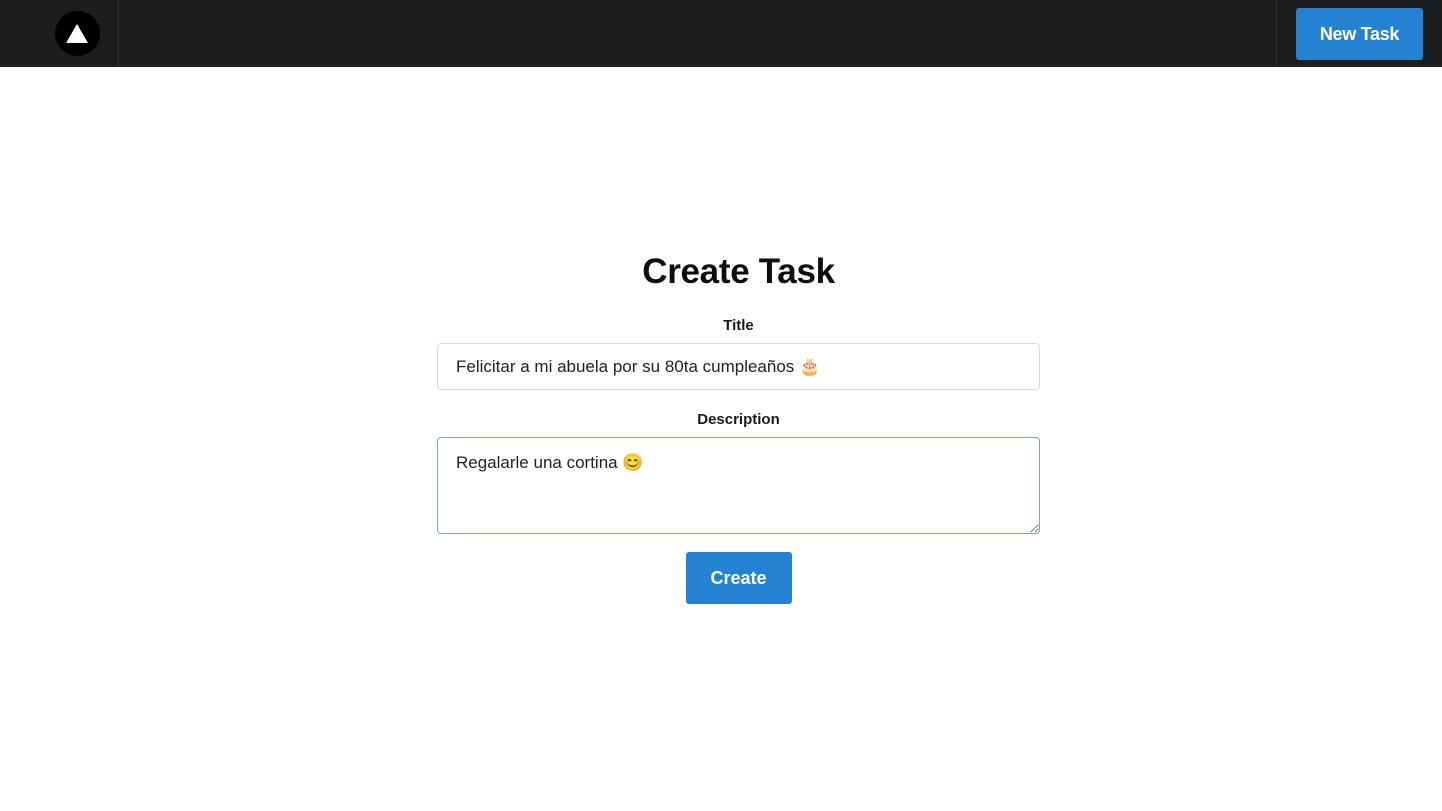 The width and height of the screenshot is (1442, 811). I want to click on nav-actions: New Task, so click(1359, 33).